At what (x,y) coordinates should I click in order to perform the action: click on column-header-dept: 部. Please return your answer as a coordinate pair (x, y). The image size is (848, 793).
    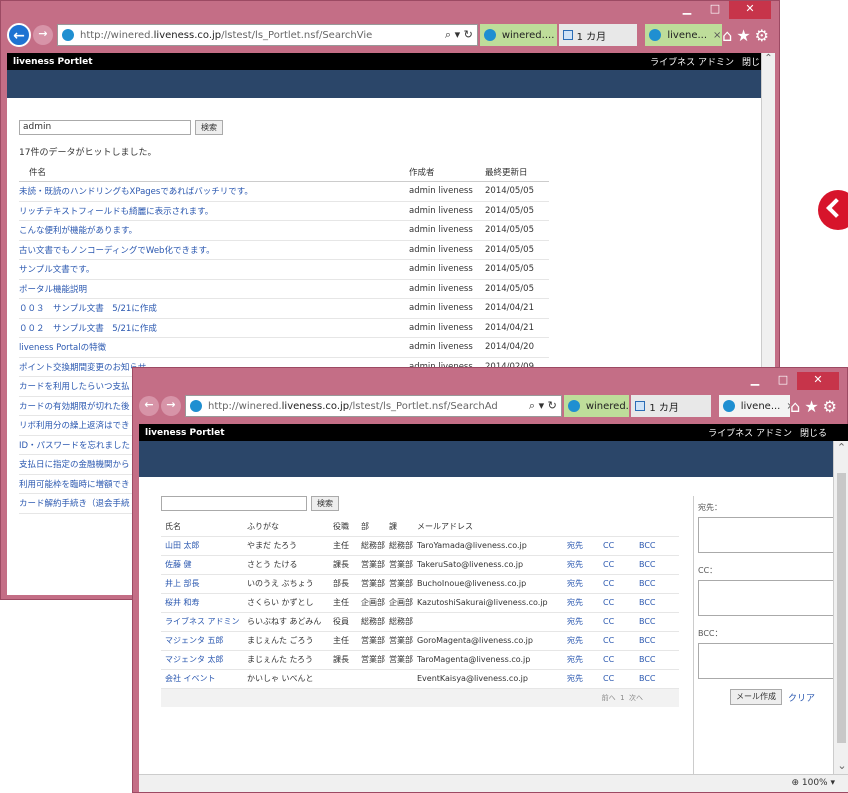
    Looking at the image, I should click on (375, 527).